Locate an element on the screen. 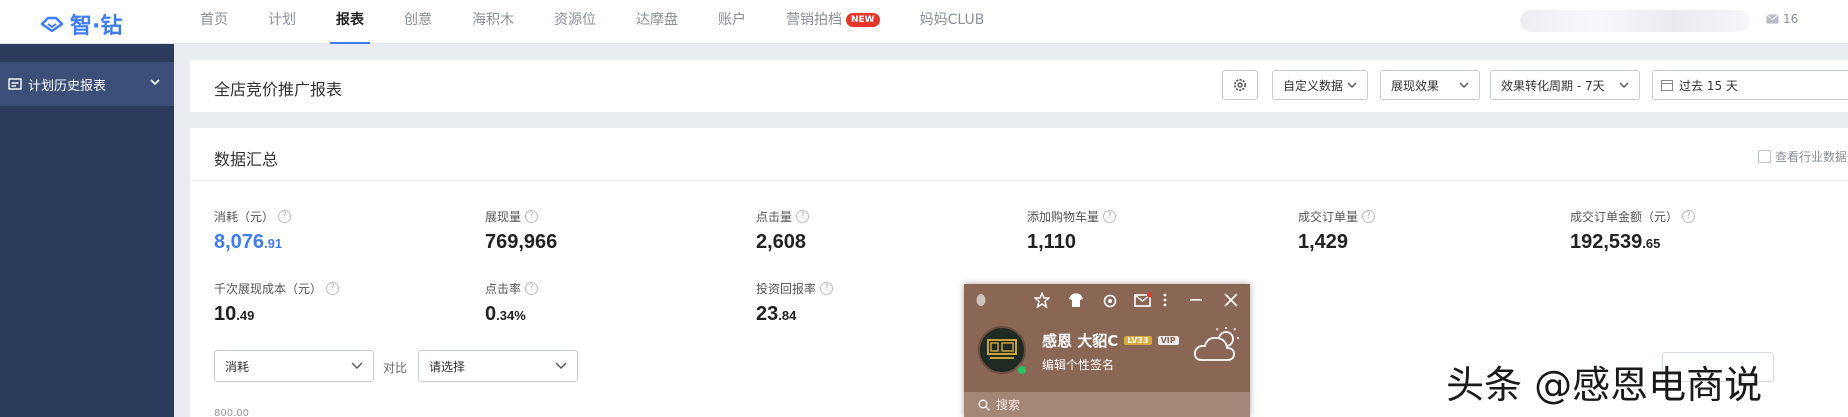 The height and width of the screenshot is (417, 1848). metric-clicks: 点击量? 2,608 is located at coordinates (783, 231).